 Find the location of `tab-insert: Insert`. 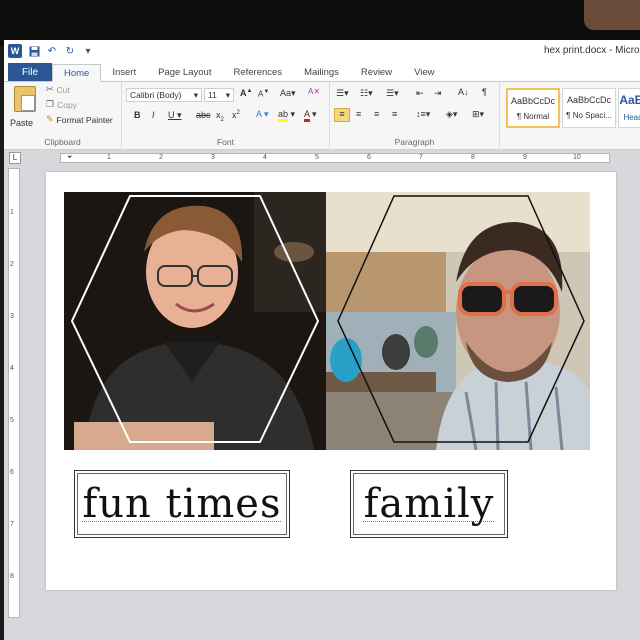

tab-insert: Insert is located at coordinates (124, 72).